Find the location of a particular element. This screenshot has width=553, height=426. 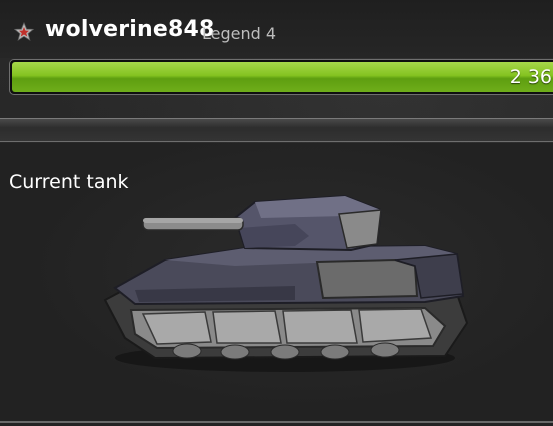

section-divider is located at coordinates (276, 130).